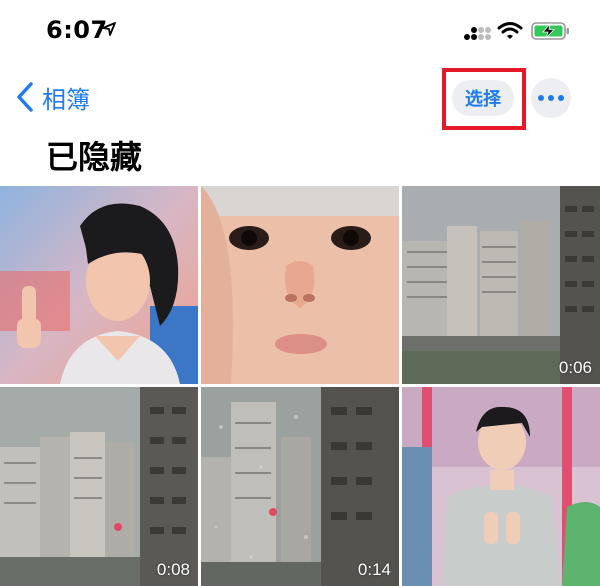 The image size is (600, 586). I want to click on wifi-icon, so click(510, 30).